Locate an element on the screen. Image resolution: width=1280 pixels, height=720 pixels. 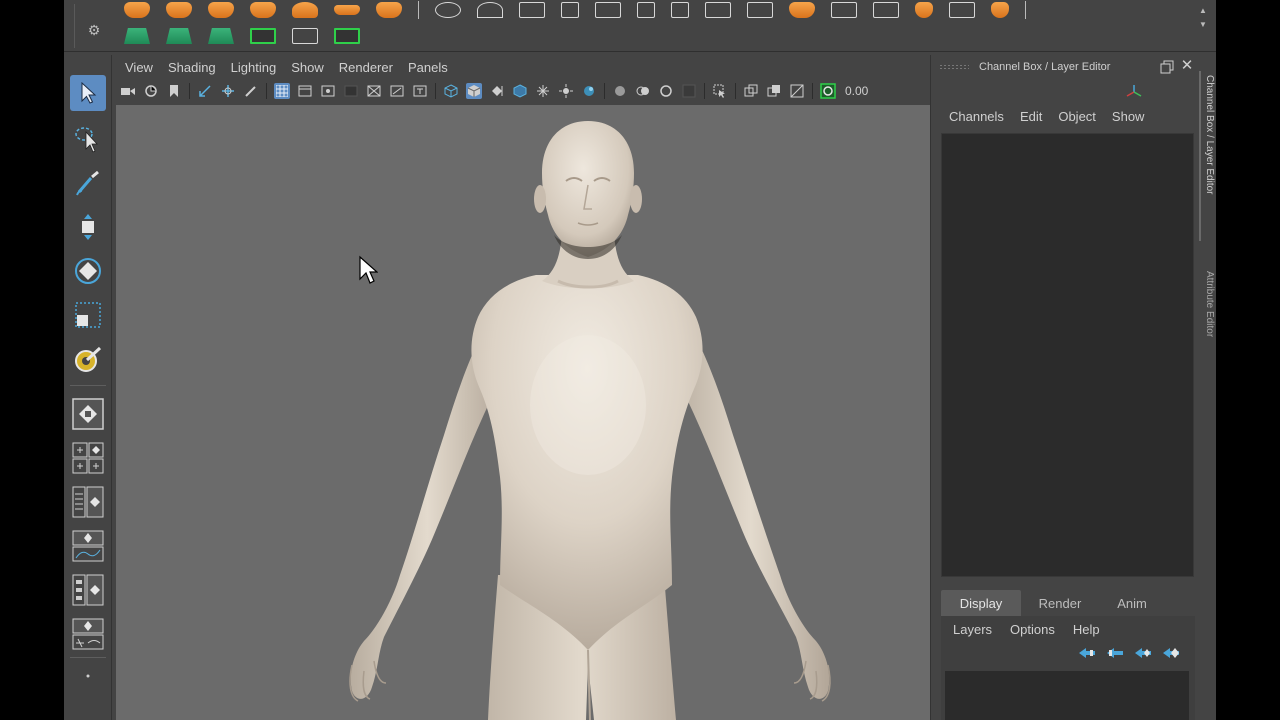
menu-renderer: Renderer is located at coordinates (366, 67).